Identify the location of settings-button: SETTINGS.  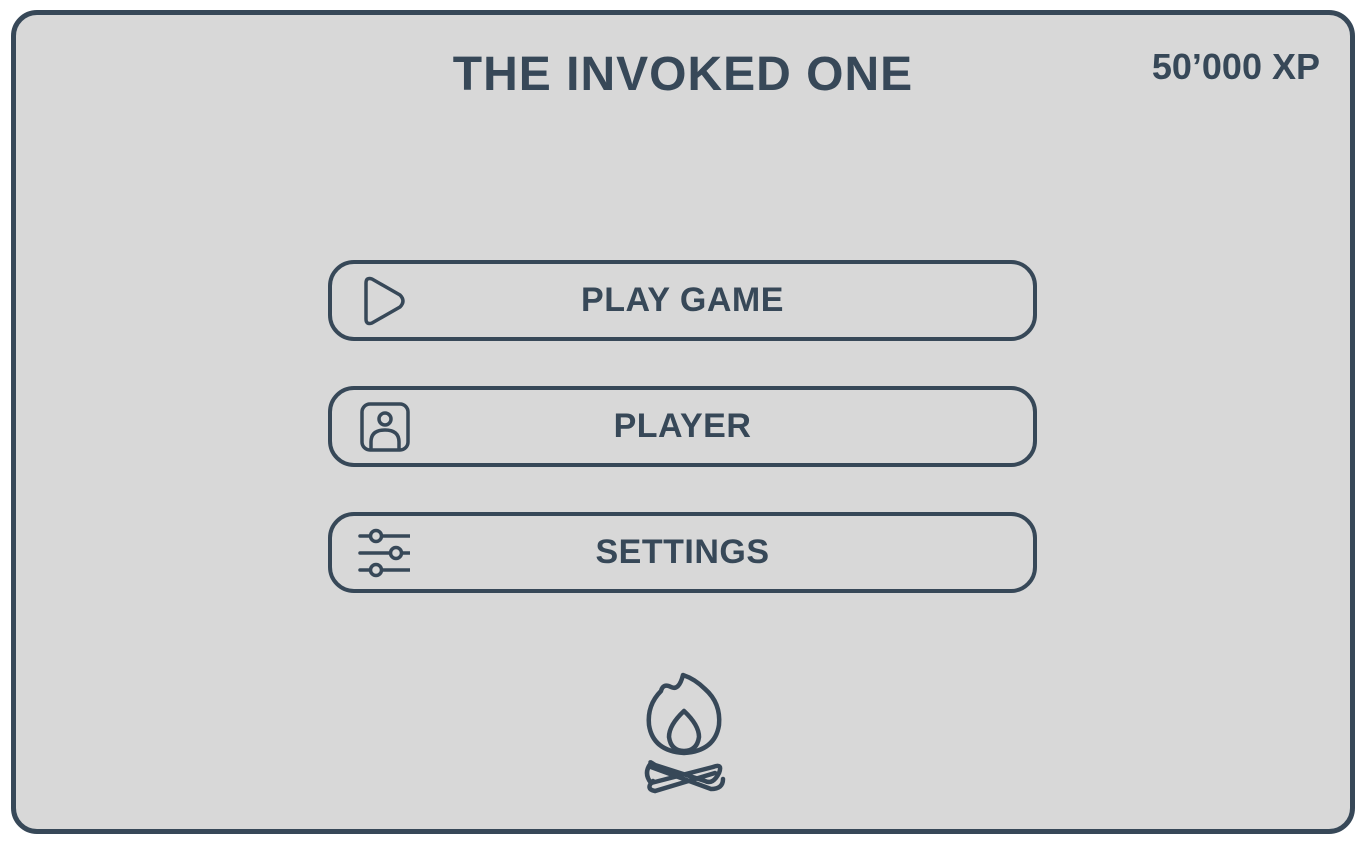
(682, 552).